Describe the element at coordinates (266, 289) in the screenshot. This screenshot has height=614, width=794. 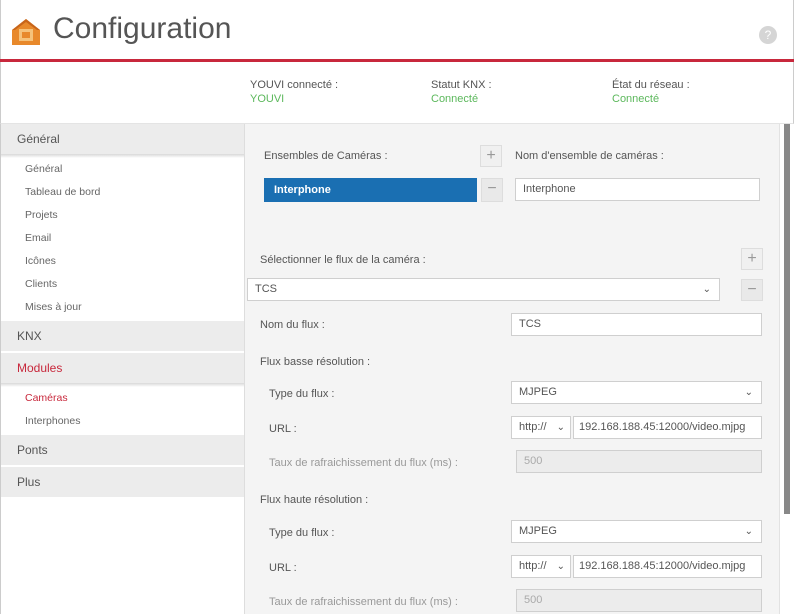
I see `stream-select-value: TCS` at that location.